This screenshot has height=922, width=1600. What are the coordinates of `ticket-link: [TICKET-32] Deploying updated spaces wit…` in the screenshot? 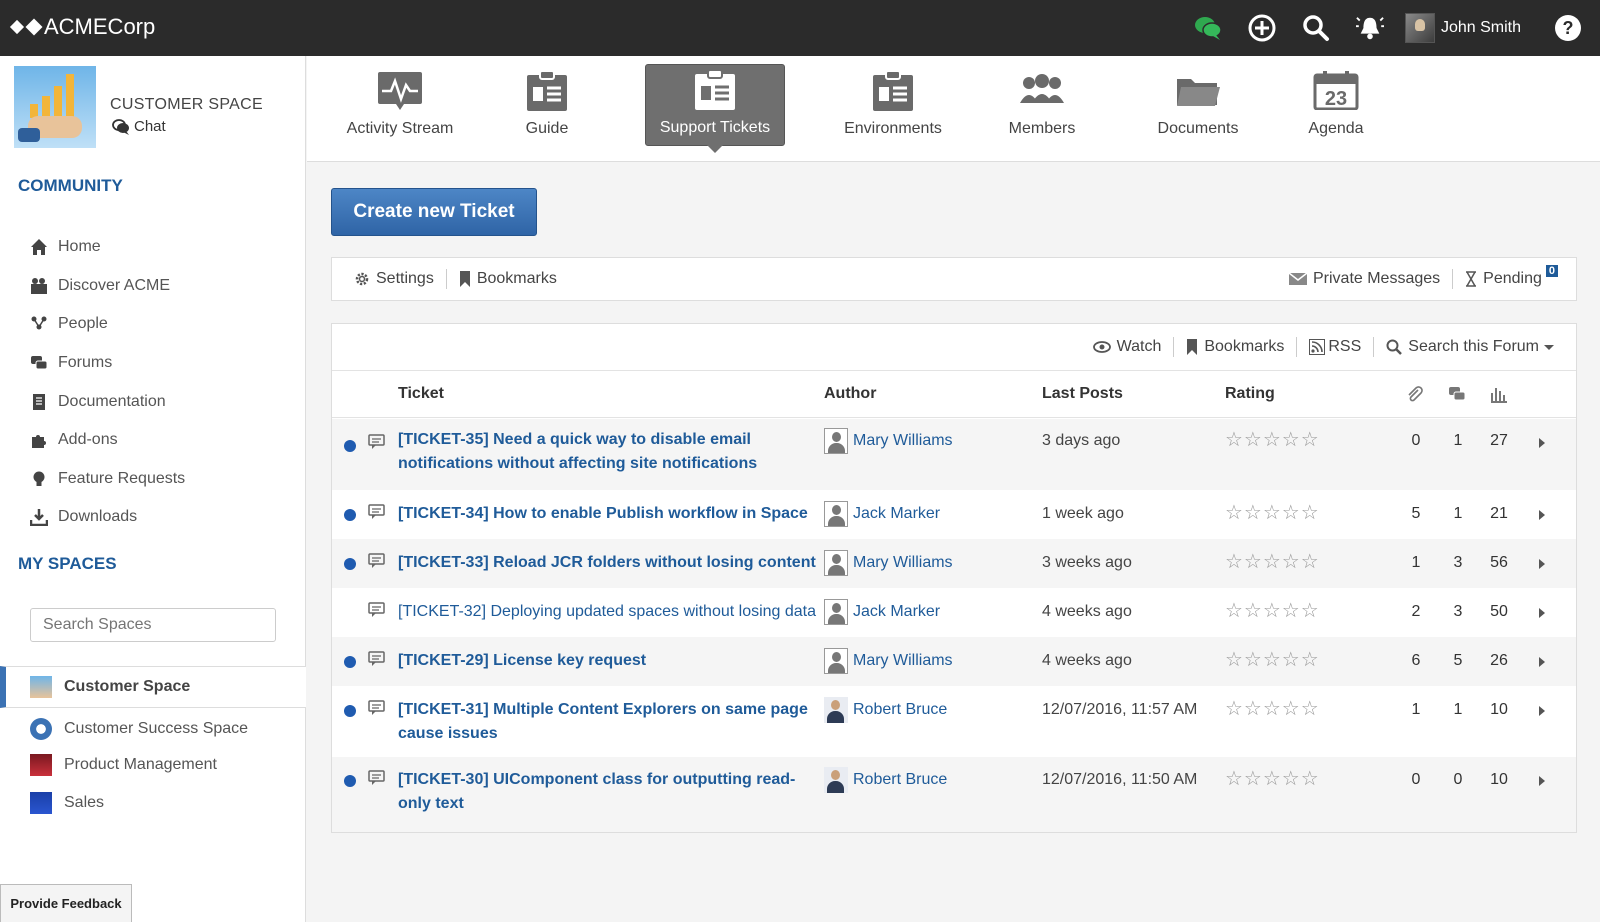 It's located at (608, 612).